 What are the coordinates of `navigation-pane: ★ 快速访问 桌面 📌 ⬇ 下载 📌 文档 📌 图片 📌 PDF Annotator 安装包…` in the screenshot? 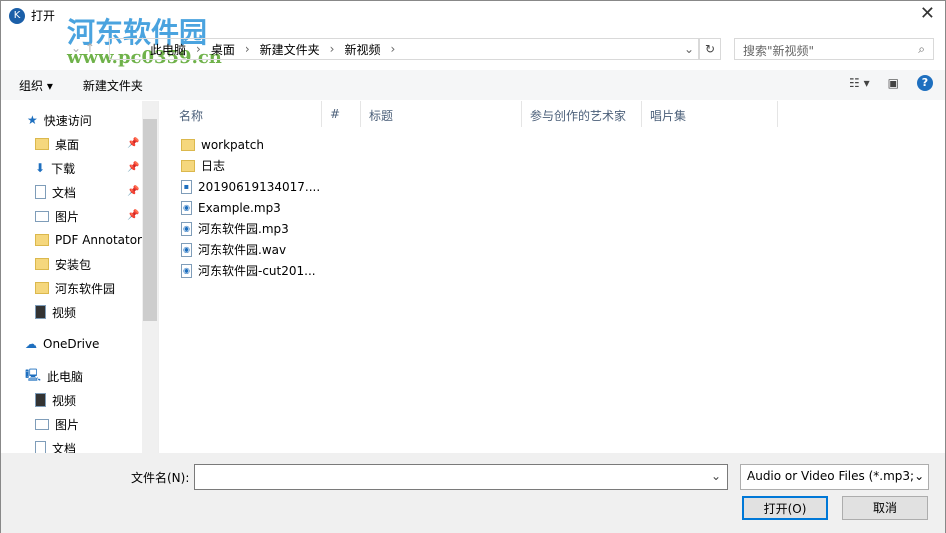 It's located at (80, 278).